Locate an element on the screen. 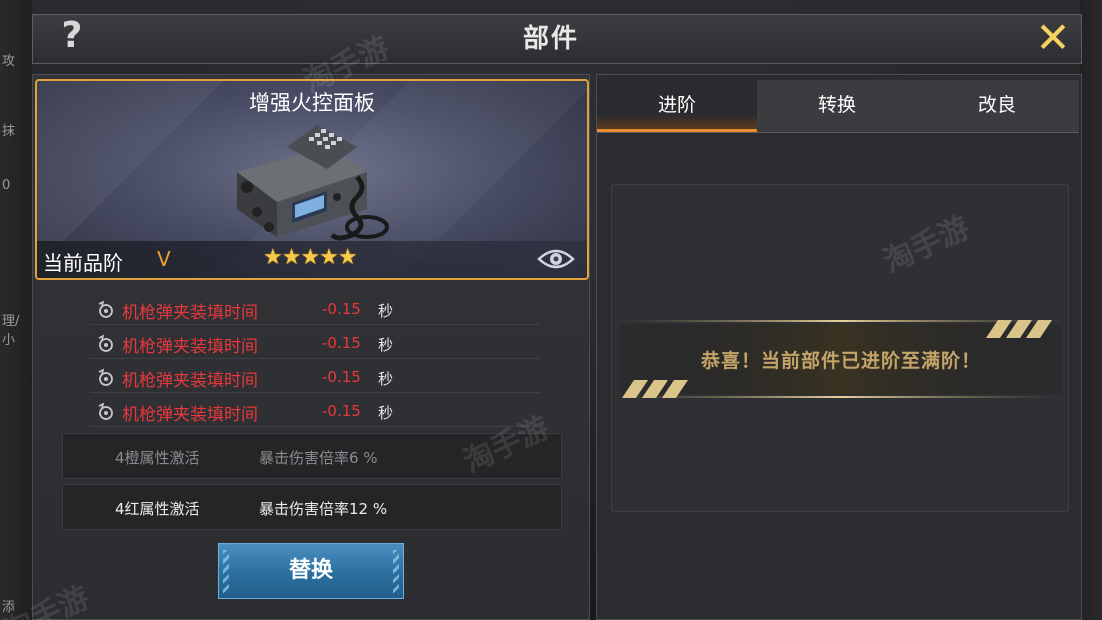 Image resolution: width=1102 pixels, height=620 pixels. max-level-message: 恭喜！当前部件已进阶至满阶！ is located at coordinates (840, 361).